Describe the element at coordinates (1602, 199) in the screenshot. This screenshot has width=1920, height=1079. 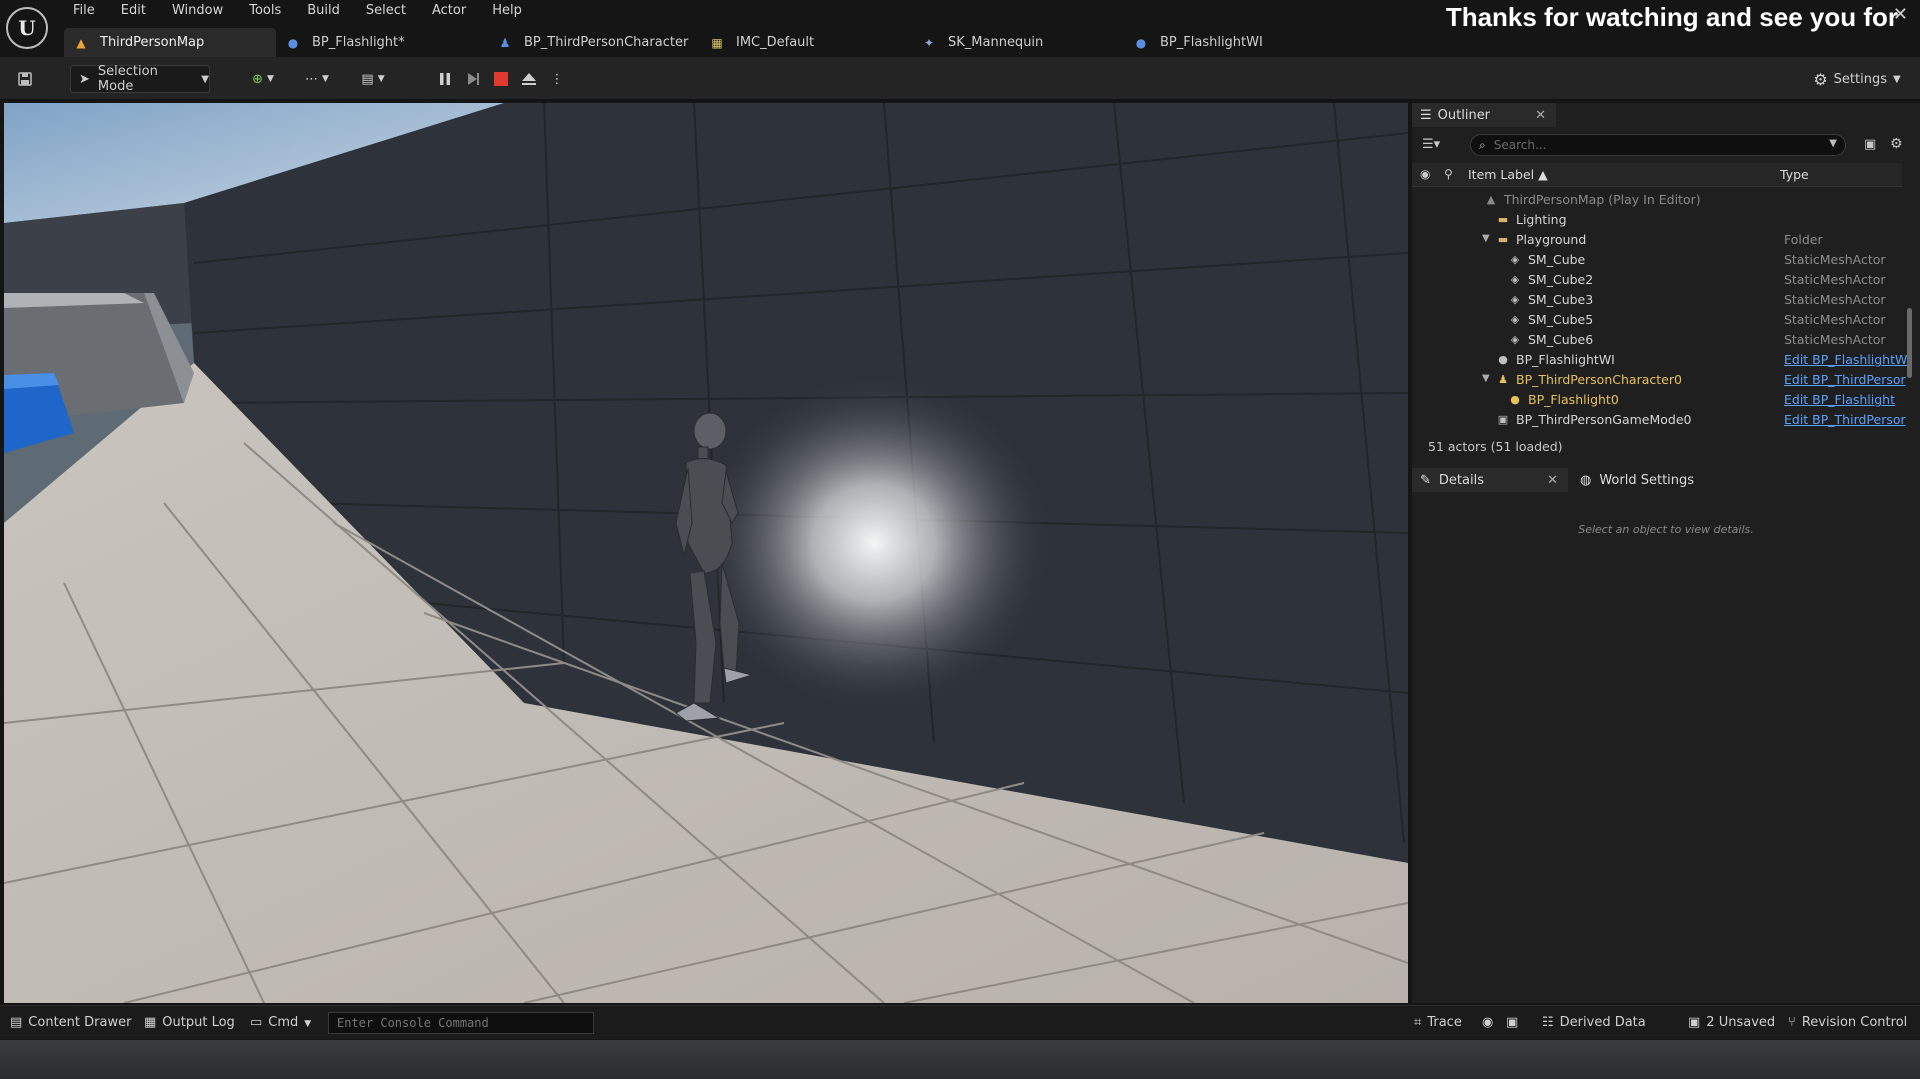
I see `row-label: ThirdPersonMap (Play In Editor)` at that location.